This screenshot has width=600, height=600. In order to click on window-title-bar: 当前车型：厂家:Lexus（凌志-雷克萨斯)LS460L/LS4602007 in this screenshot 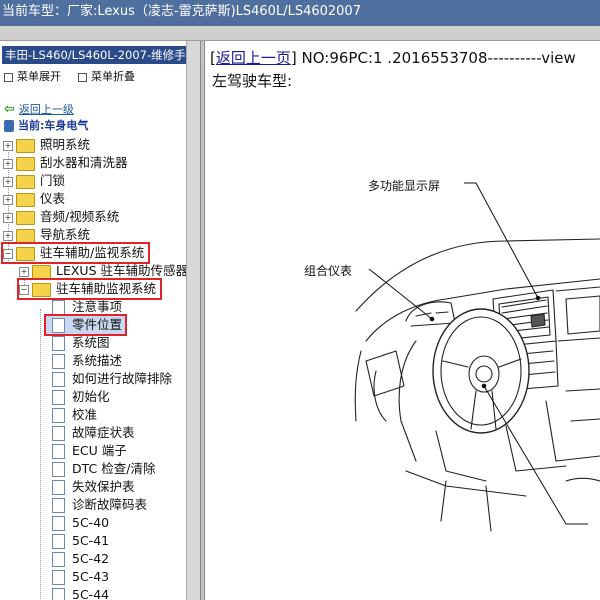, I will do `click(300, 13)`.